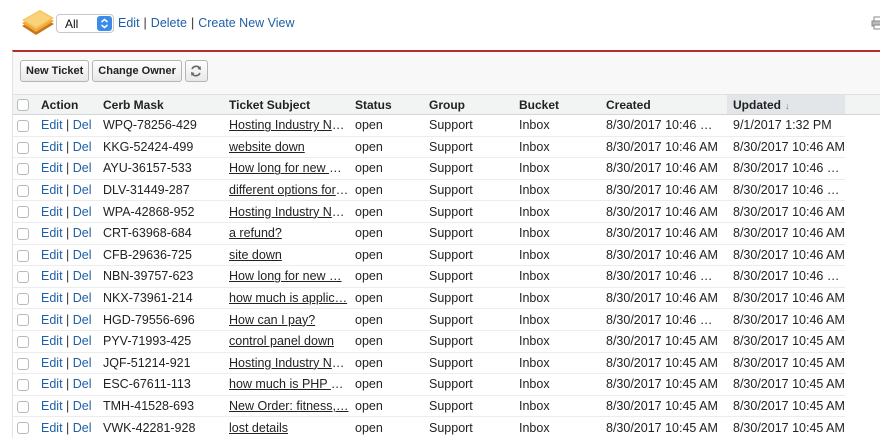  What do you see at coordinates (258, 428) in the screenshot?
I see `ticket-subject-link: lost details` at bounding box center [258, 428].